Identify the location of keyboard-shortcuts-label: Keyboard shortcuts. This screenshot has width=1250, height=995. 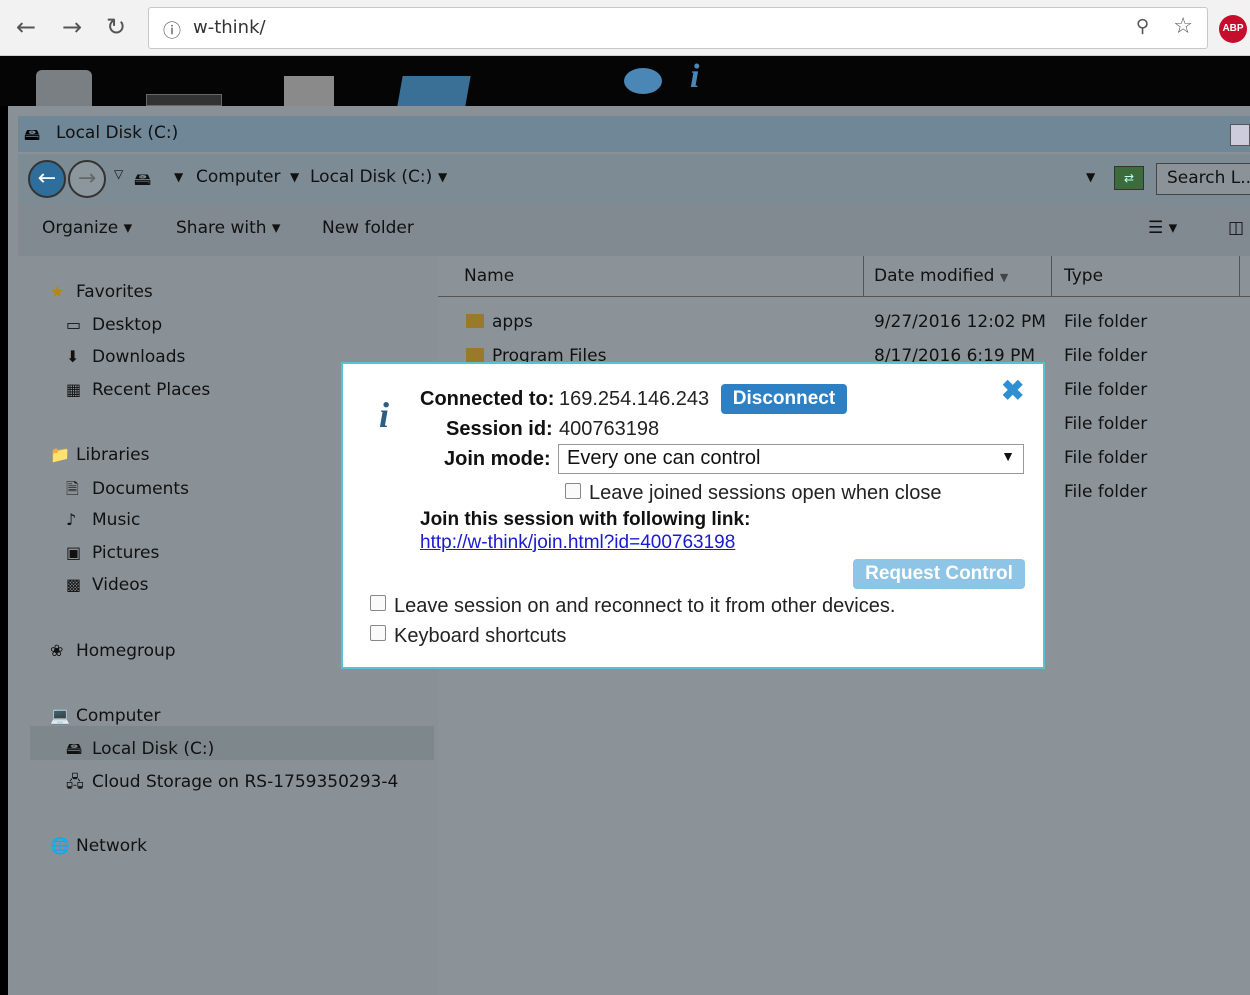
(480, 636).